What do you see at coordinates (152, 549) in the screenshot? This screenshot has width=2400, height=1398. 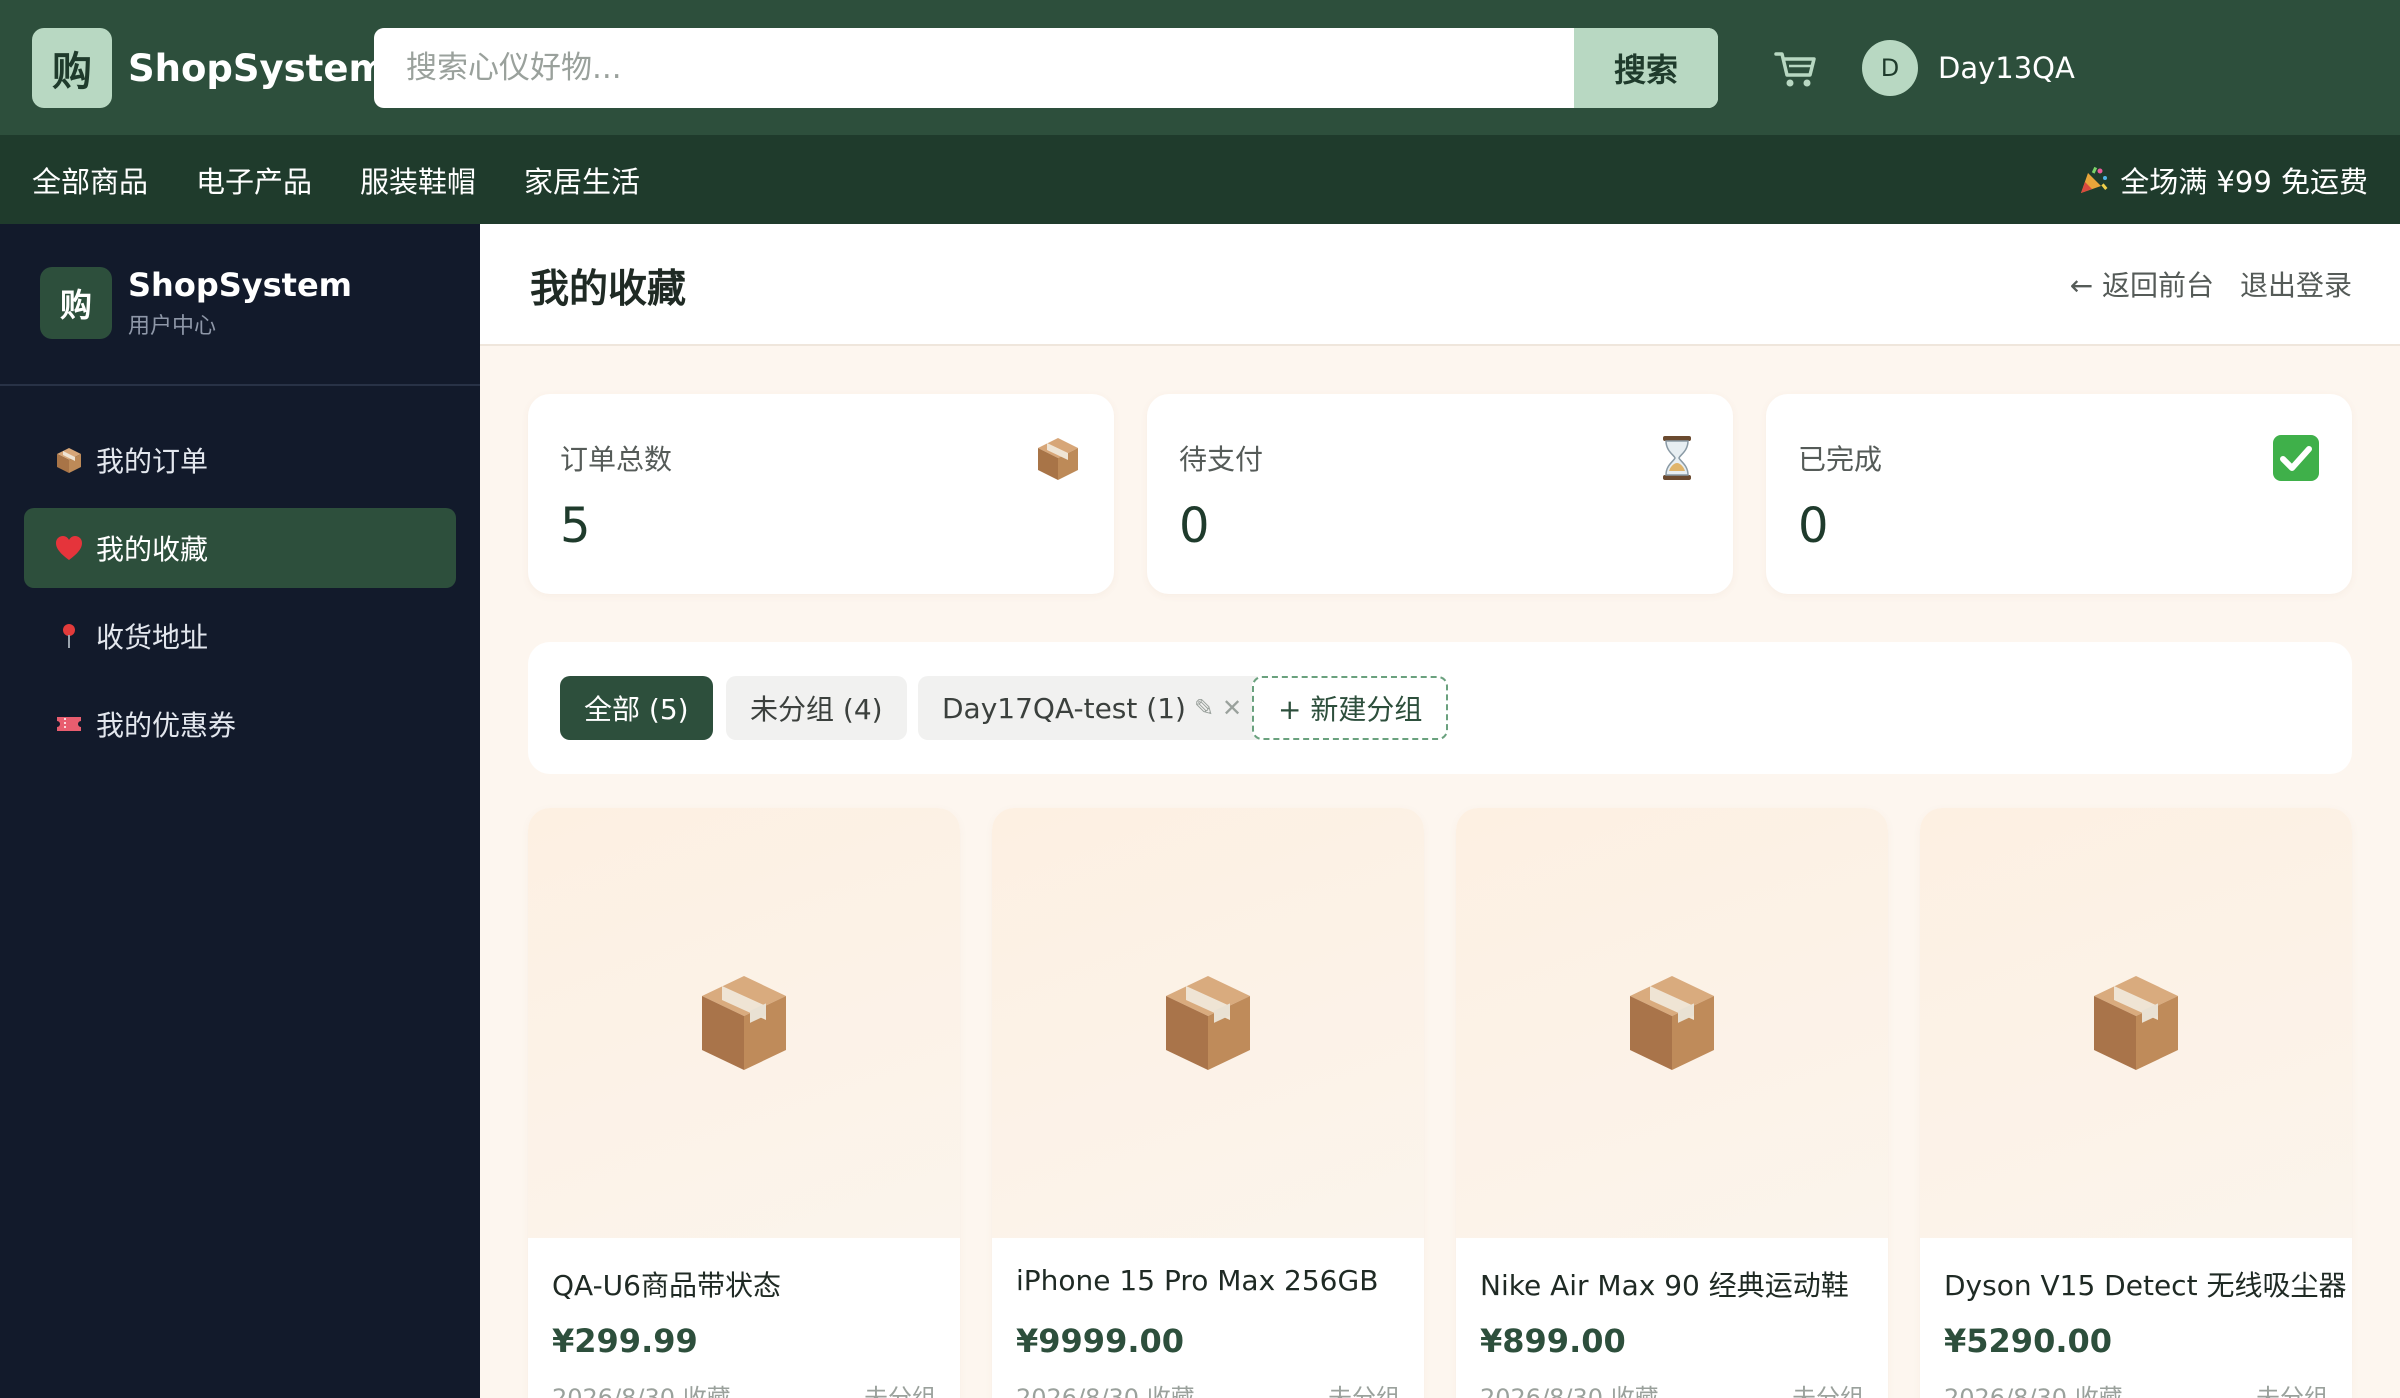 I see `sidebar-item-label: 我的收藏` at bounding box center [152, 549].